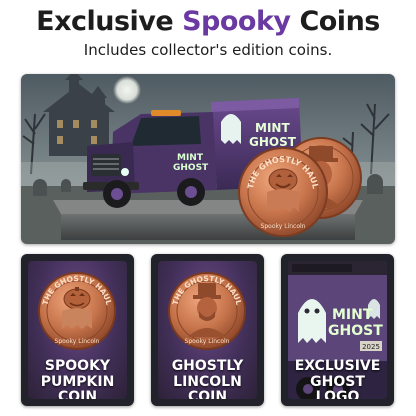 The image size is (416, 416). I want to click on card1-coin-bottom-text: Spooky Lincoln, so click(77, 341).